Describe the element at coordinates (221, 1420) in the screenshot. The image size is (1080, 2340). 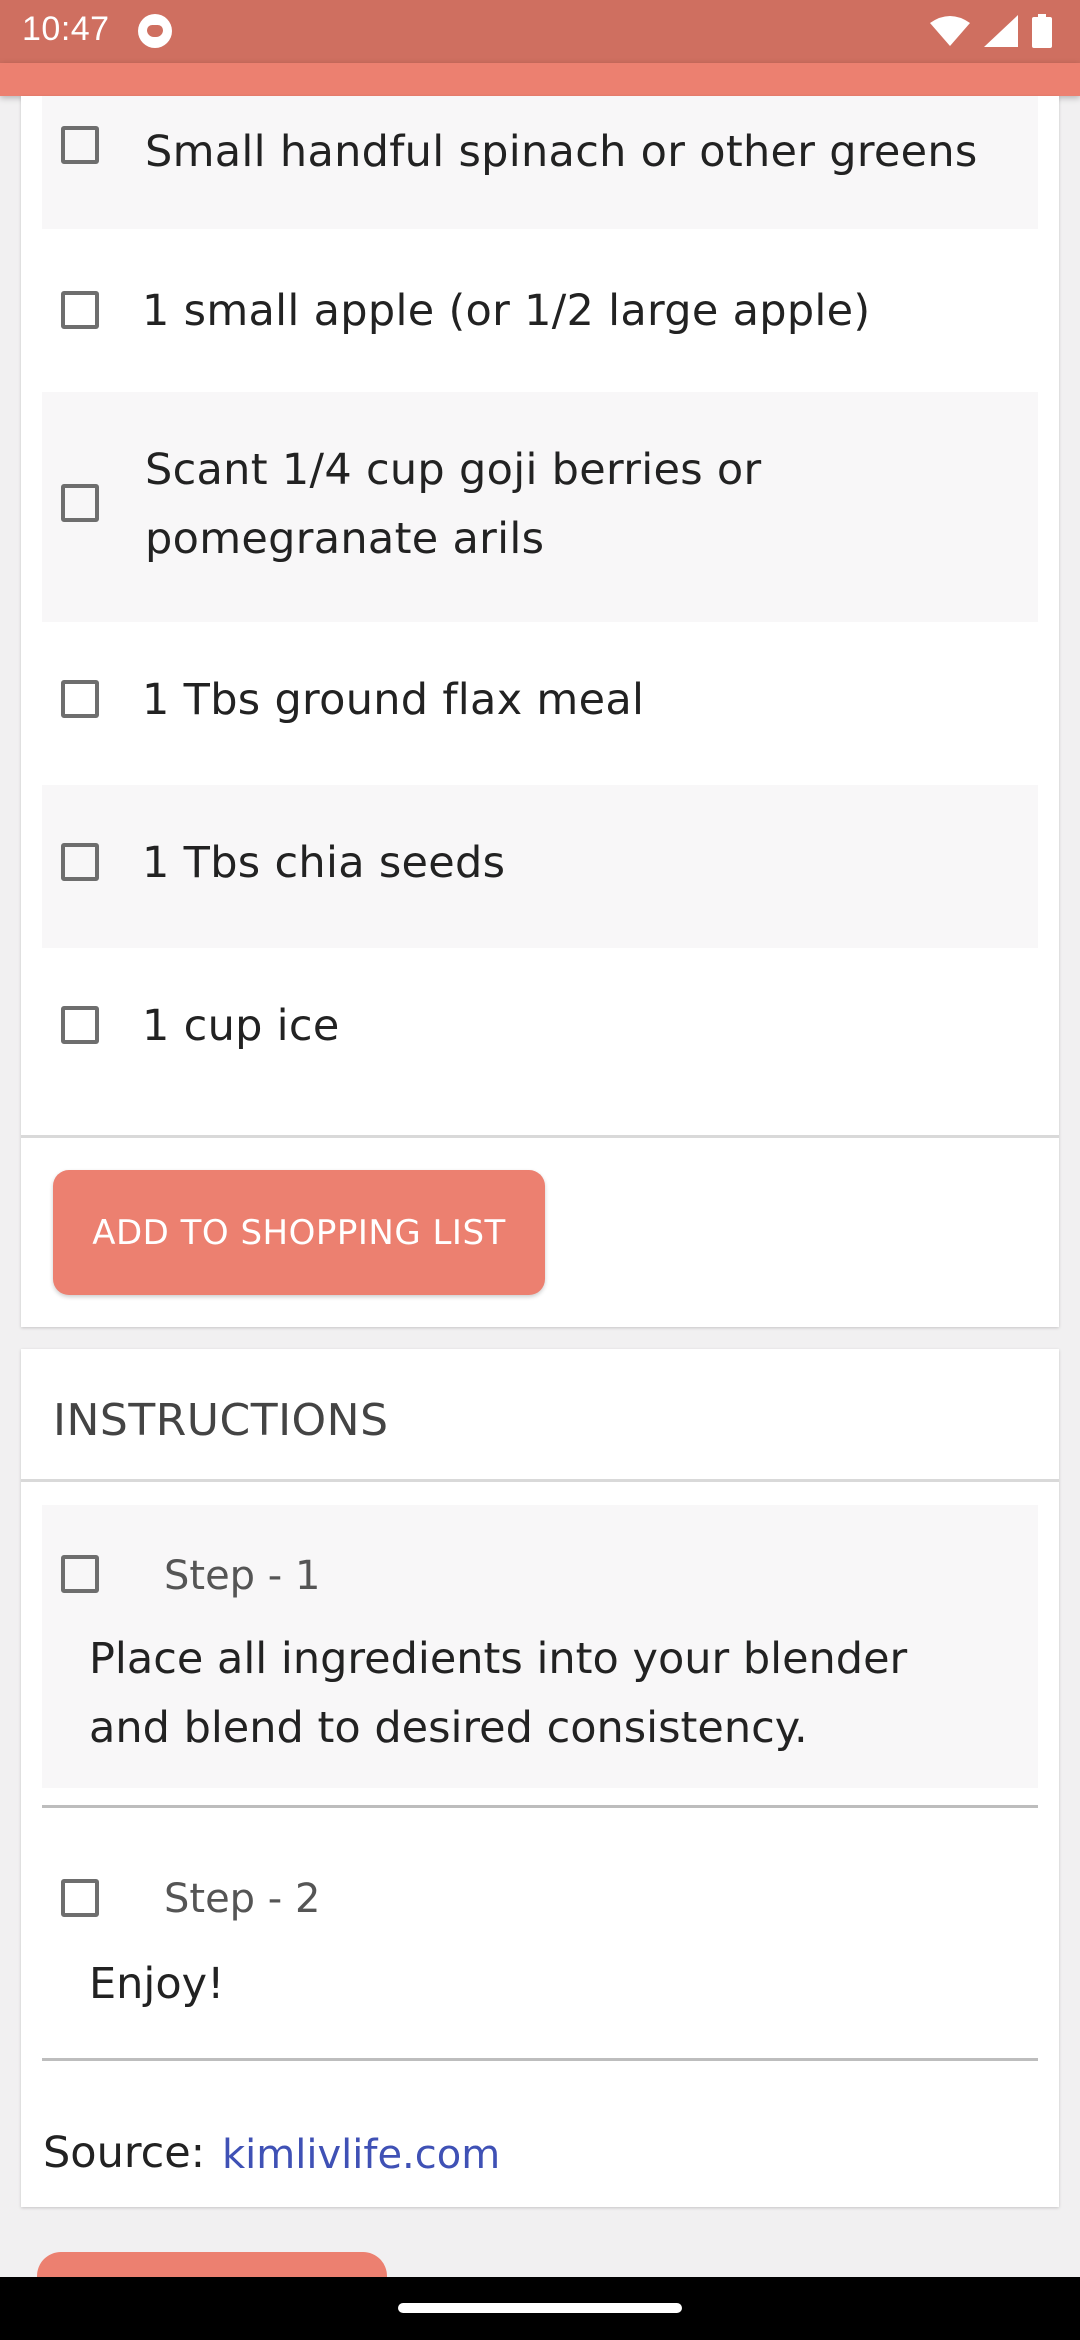
I see `instructions-title: INSTRUCTIONS` at that location.